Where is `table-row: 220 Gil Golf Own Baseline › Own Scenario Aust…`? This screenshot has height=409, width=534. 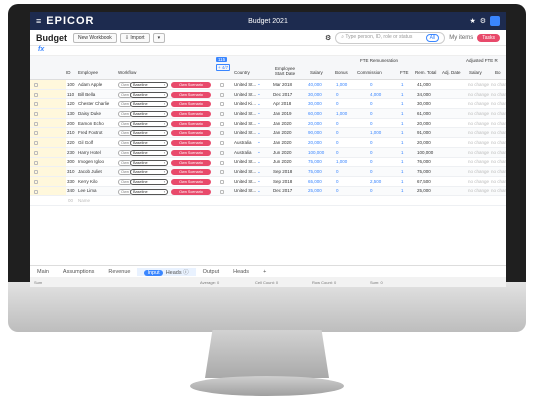
table-row: 220 Gil Golf Own Baseline › Own Scenario Aust… is located at coordinates (268, 143).